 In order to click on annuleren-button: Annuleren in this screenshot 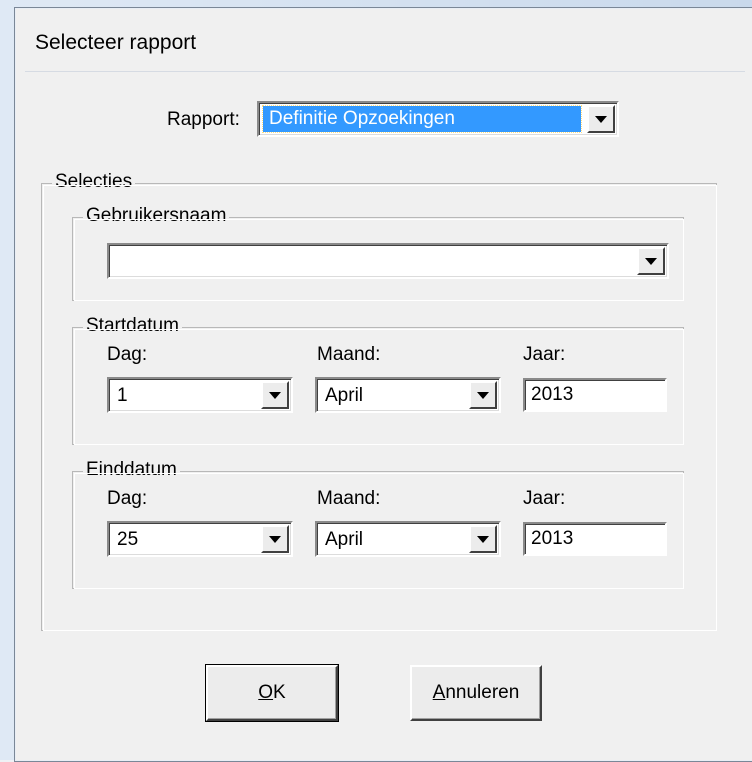, I will do `click(476, 693)`.